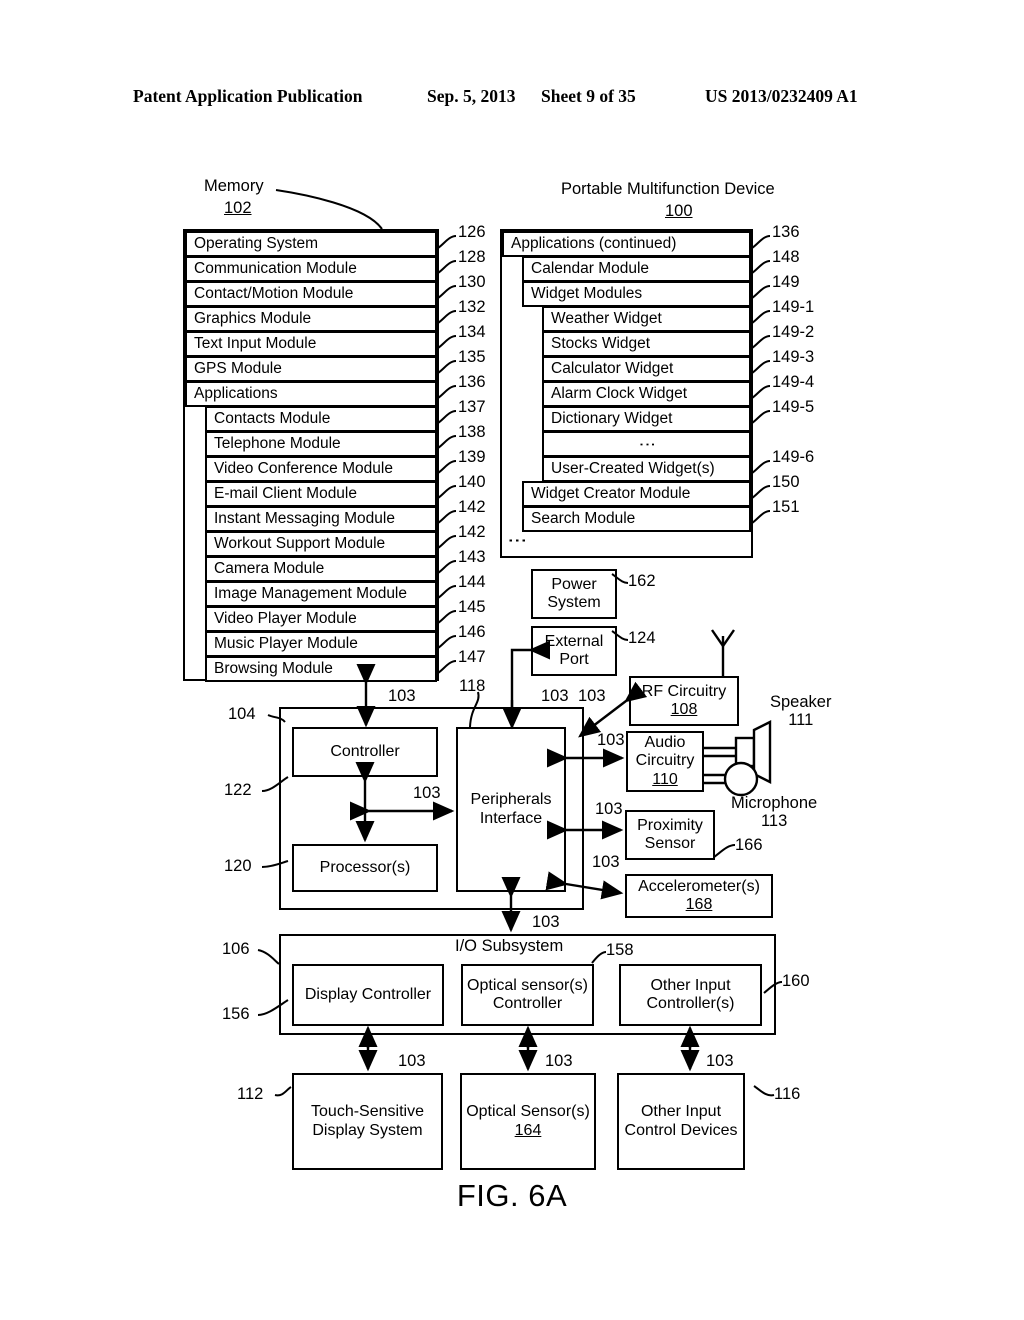  Describe the element at coordinates (367, 1121) in the screenshot. I see `touch-display-block: Touch-Sensitive Display System` at that location.